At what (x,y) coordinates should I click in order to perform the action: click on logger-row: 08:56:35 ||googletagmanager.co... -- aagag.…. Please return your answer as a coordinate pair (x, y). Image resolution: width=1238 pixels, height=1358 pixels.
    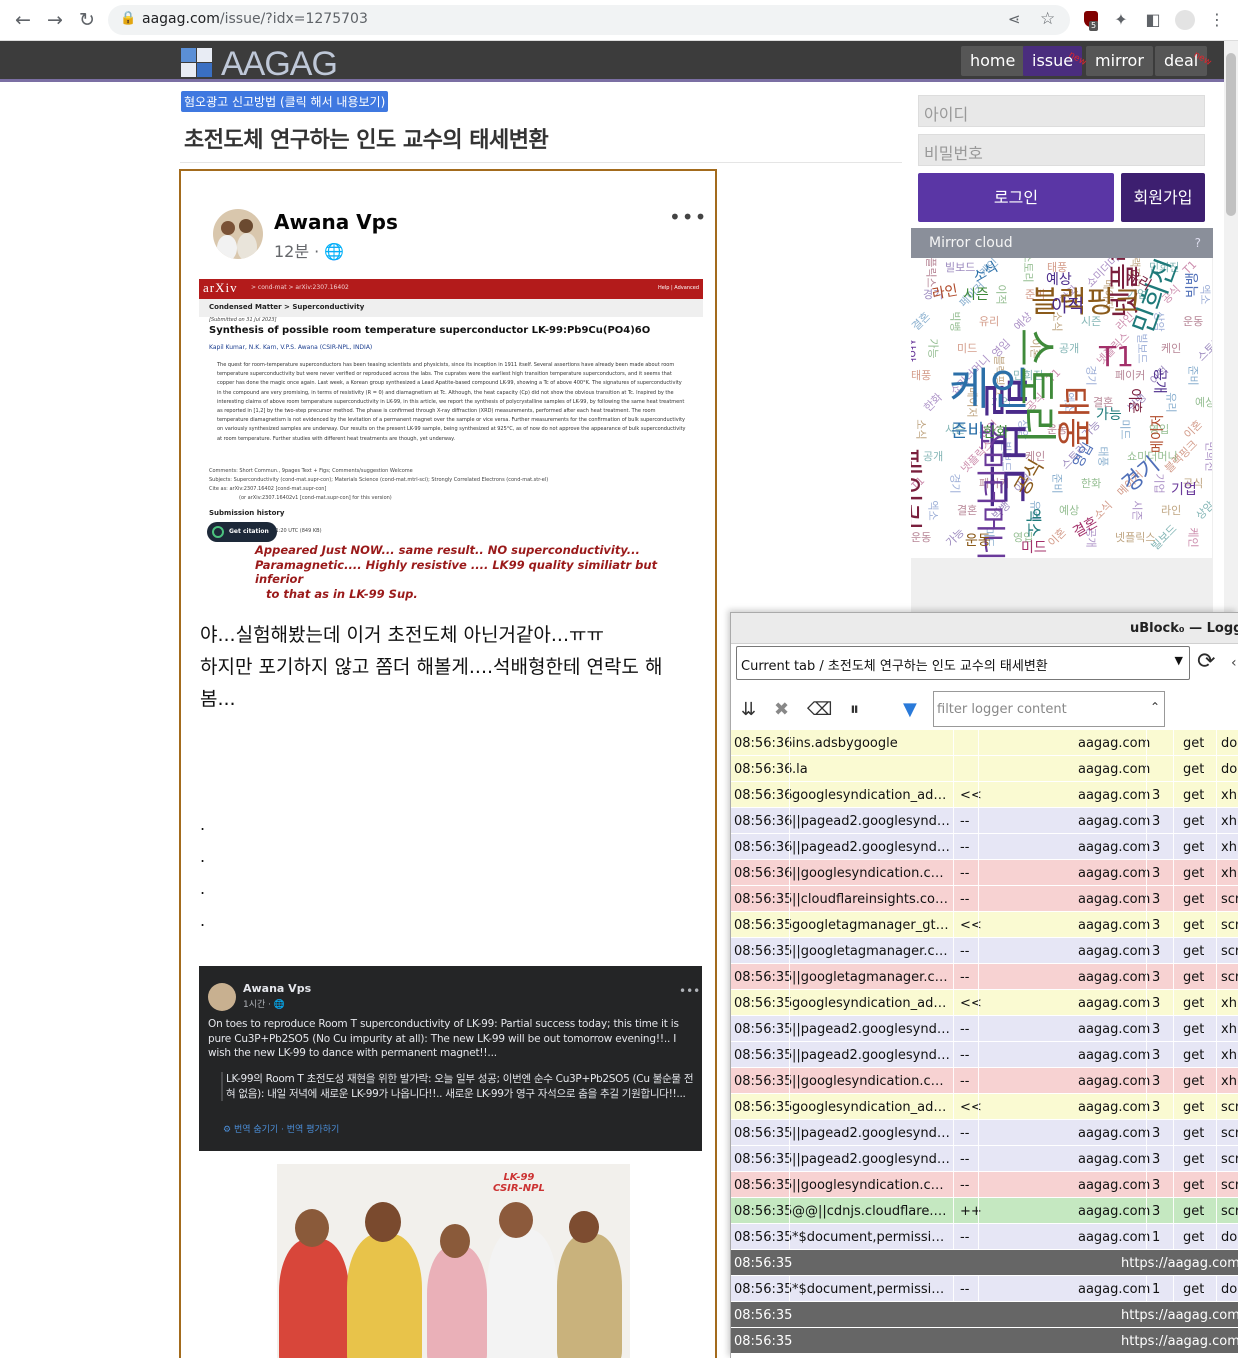
    Looking at the image, I should click on (984, 951).